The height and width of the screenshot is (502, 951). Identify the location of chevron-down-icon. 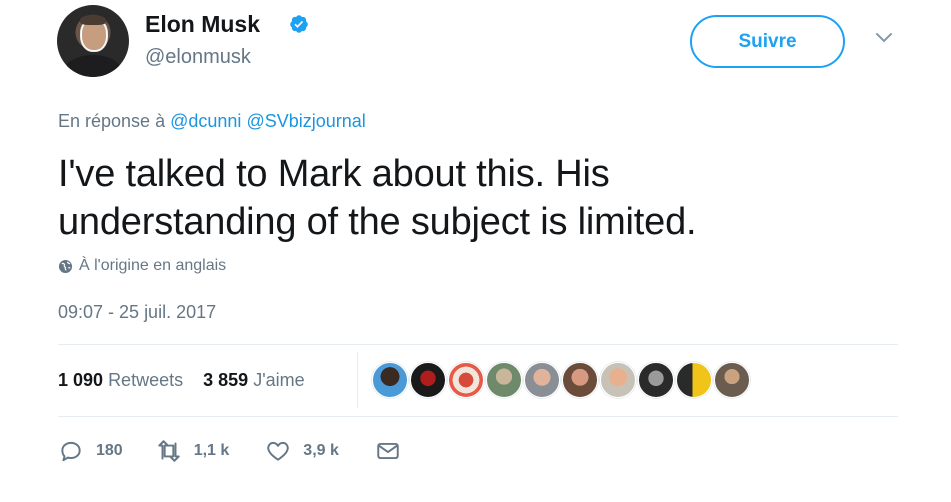
(884, 38).